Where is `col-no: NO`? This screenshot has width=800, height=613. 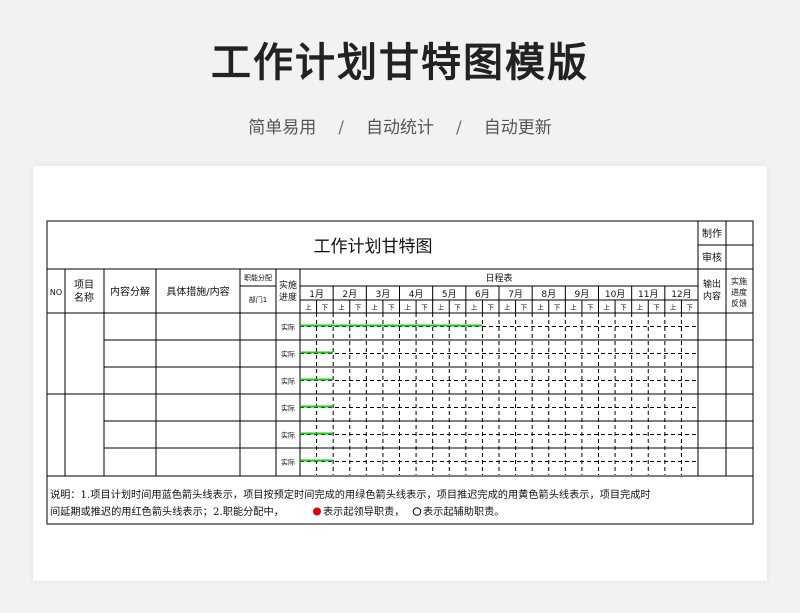
col-no: NO is located at coordinates (56, 292).